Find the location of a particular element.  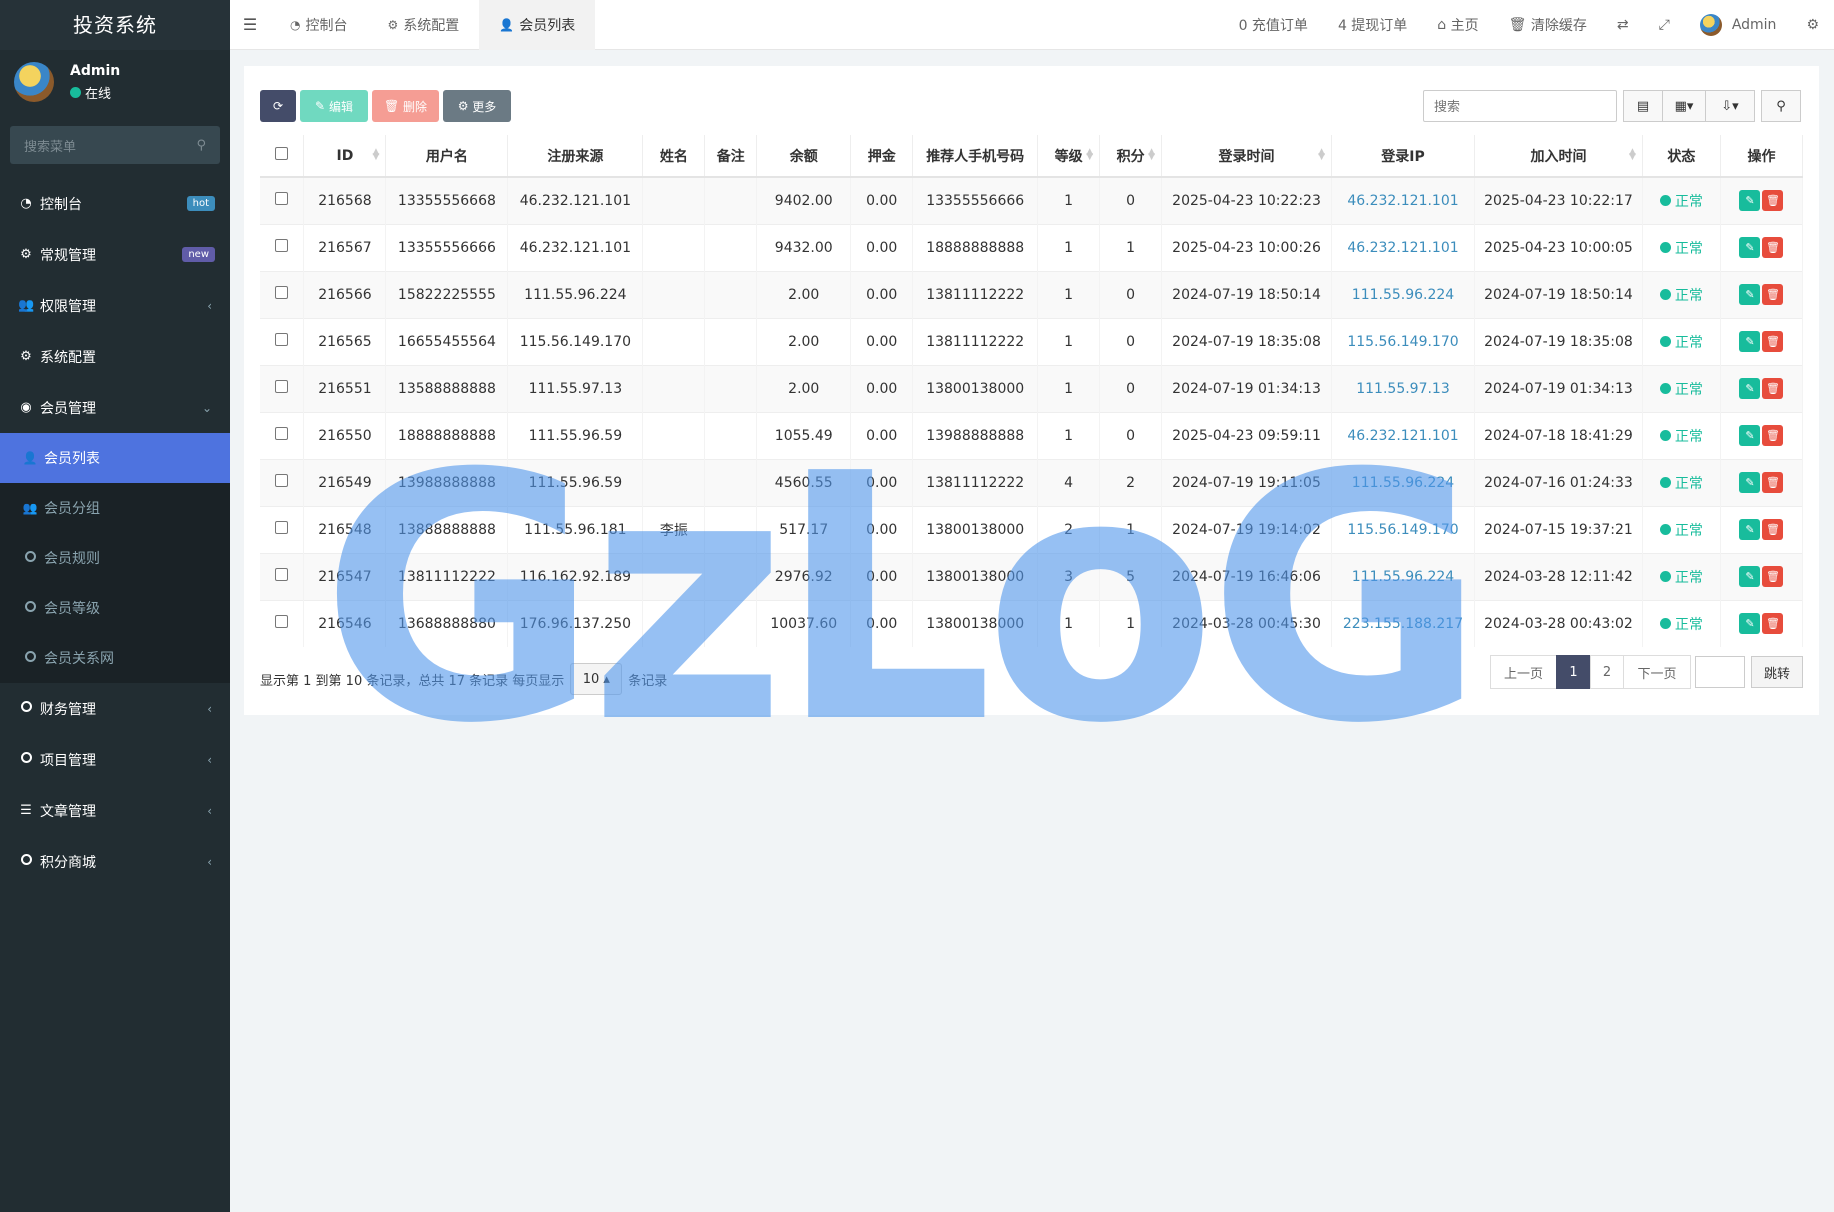

table-search-input is located at coordinates (1520, 106).